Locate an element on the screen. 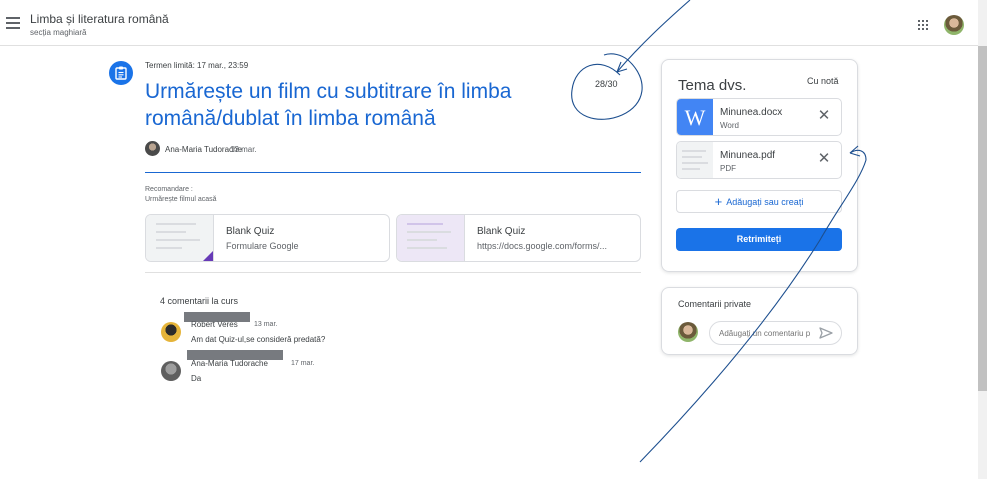  pdf-file-icon is located at coordinates (695, 160).